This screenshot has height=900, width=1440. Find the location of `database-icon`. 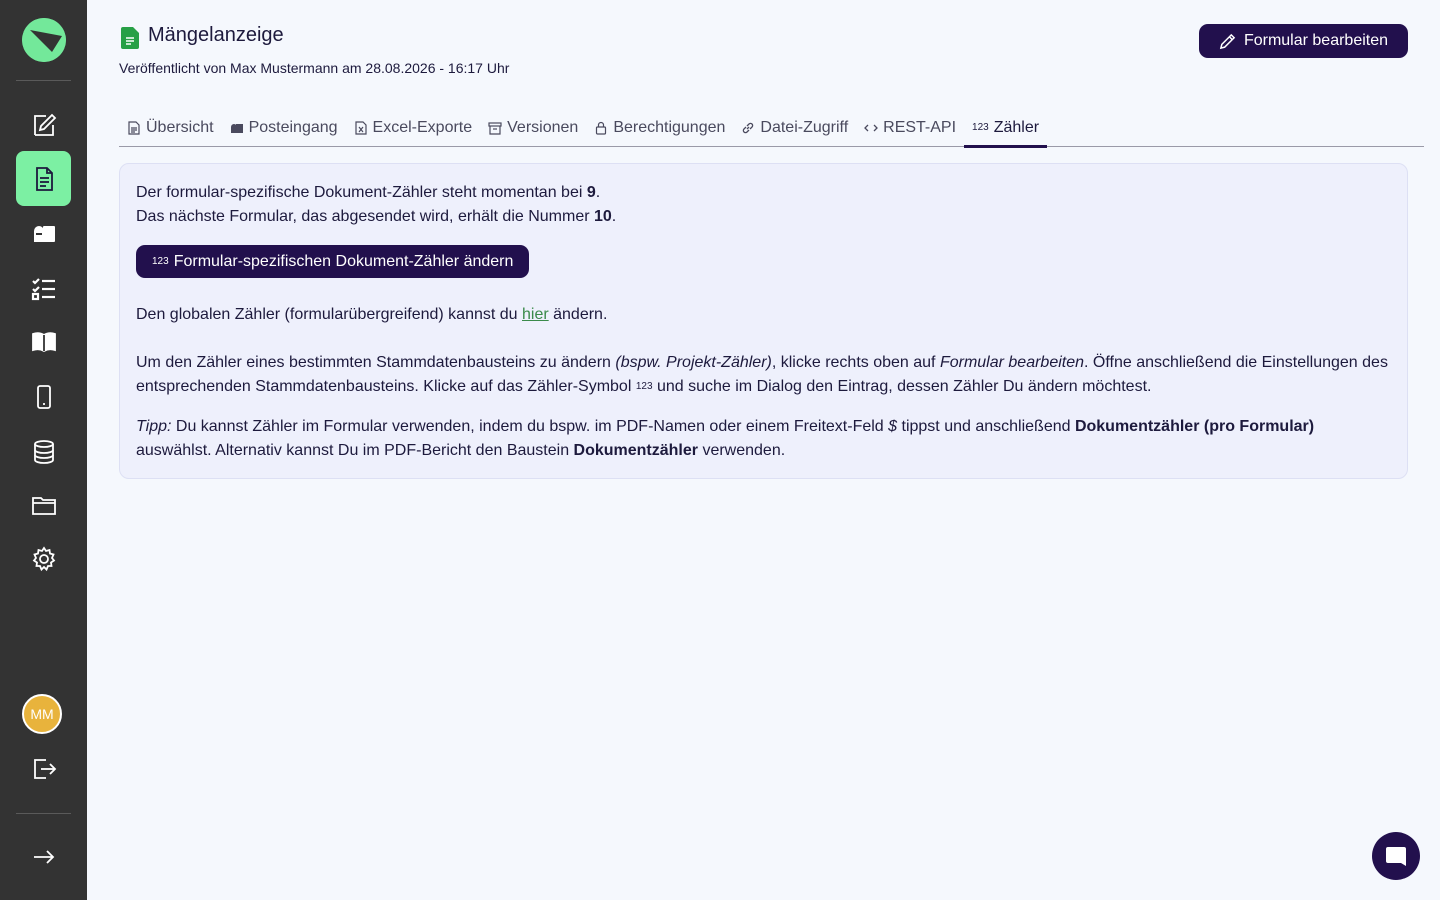

database-icon is located at coordinates (43, 451).